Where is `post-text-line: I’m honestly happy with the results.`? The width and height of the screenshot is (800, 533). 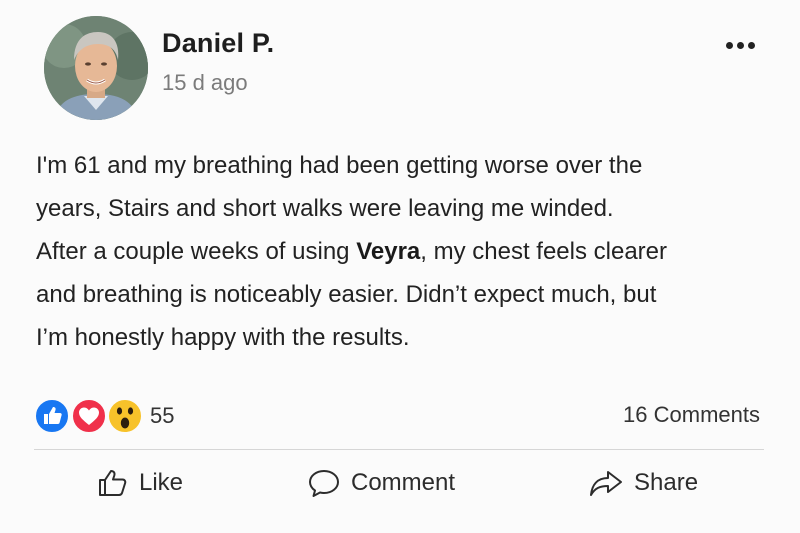
post-text-line: I’m honestly happy with the results. is located at coordinates (223, 337).